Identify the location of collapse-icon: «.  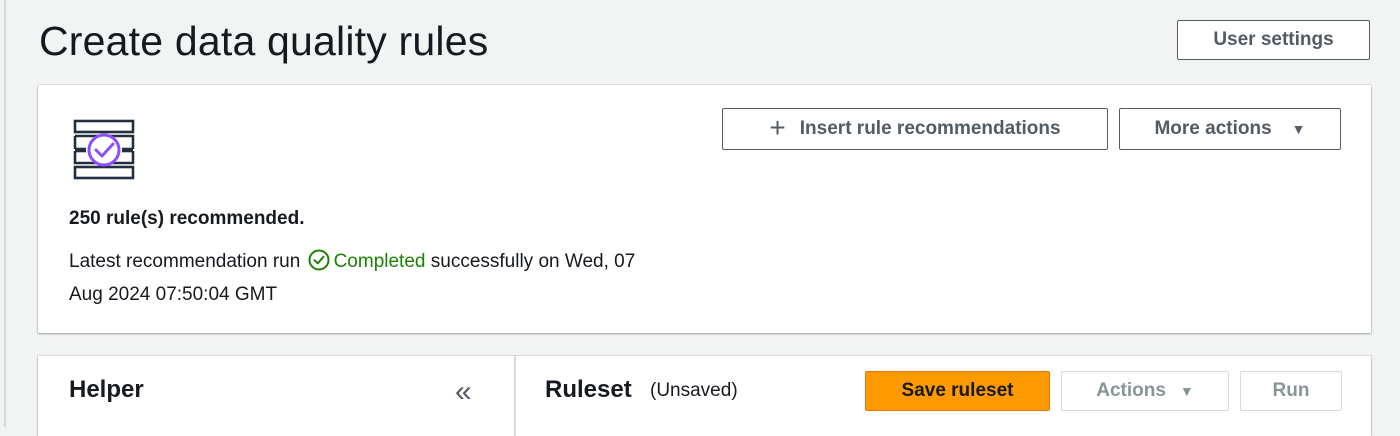
(463, 392).